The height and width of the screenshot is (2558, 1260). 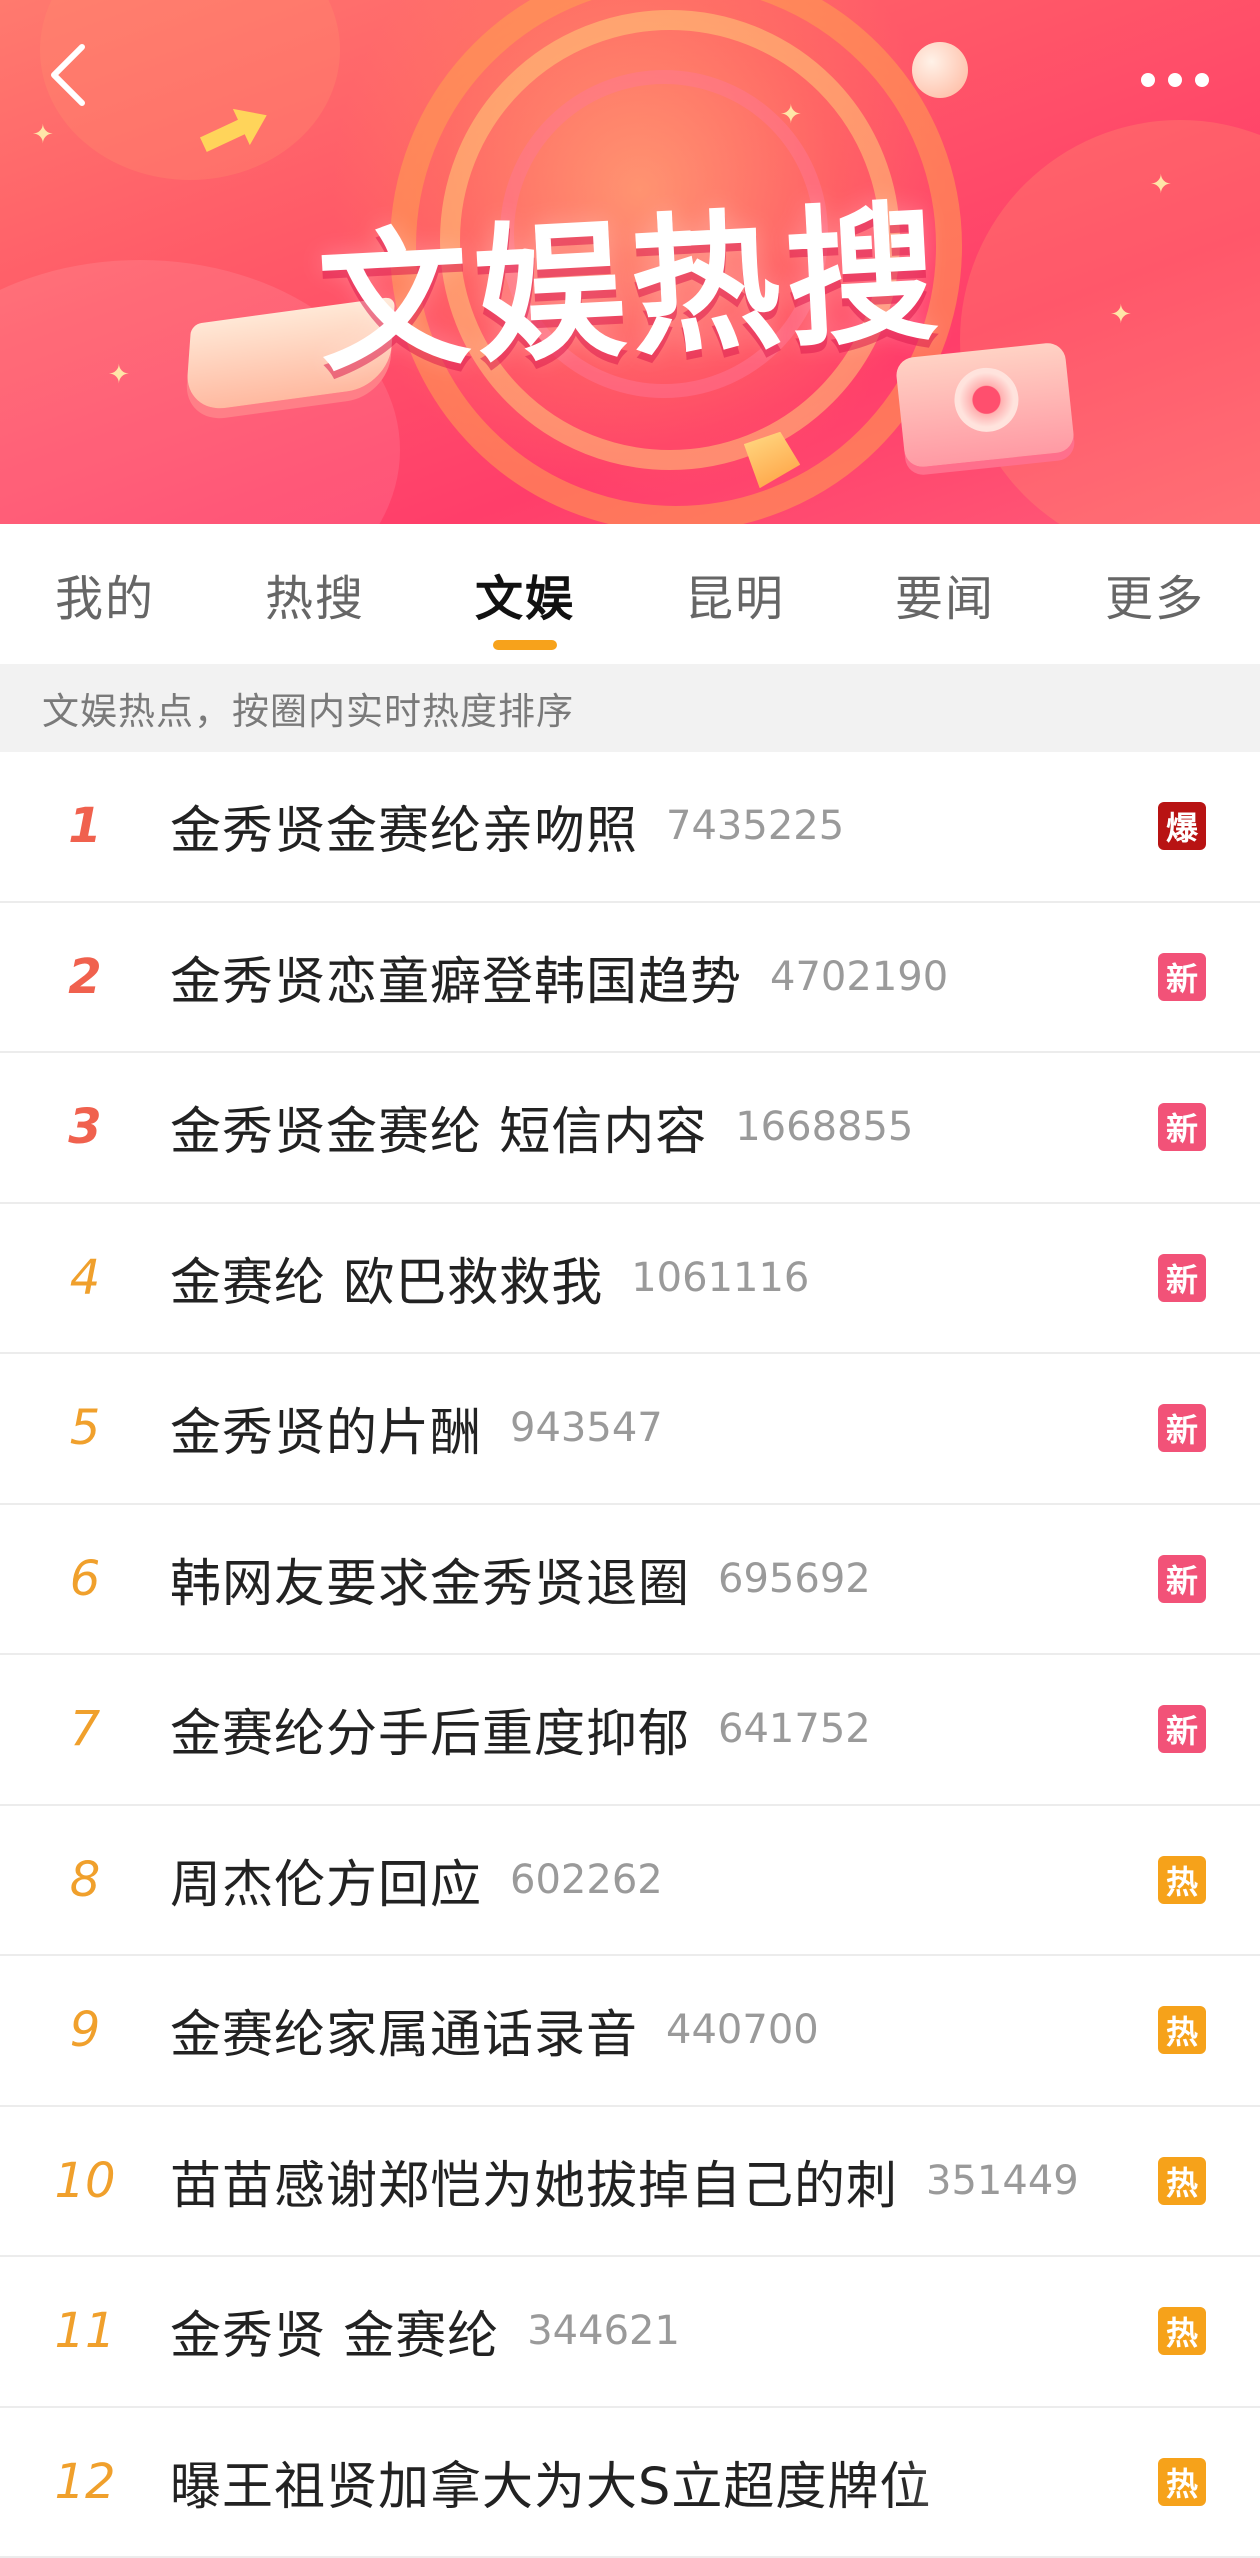 What do you see at coordinates (940, 70) in the screenshot?
I see `planet-decoration-icon` at bounding box center [940, 70].